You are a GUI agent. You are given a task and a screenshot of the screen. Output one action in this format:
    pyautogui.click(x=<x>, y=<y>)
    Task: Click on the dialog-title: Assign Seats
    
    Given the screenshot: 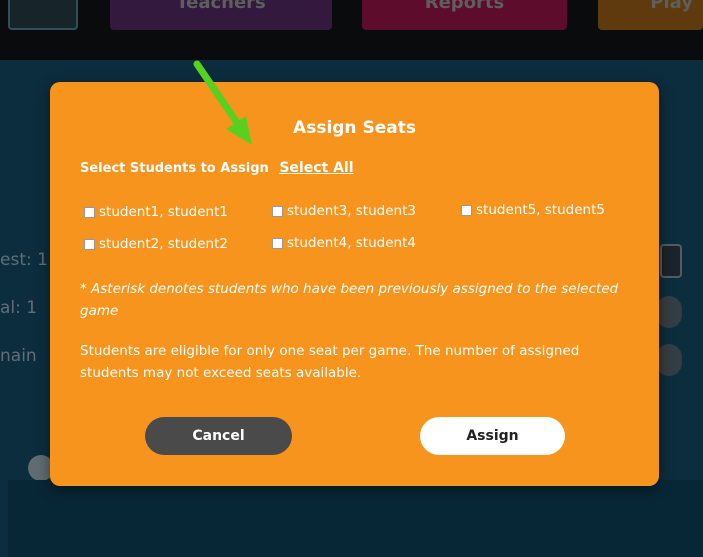 What is the action you would take?
    pyautogui.click(x=354, y=128)
    